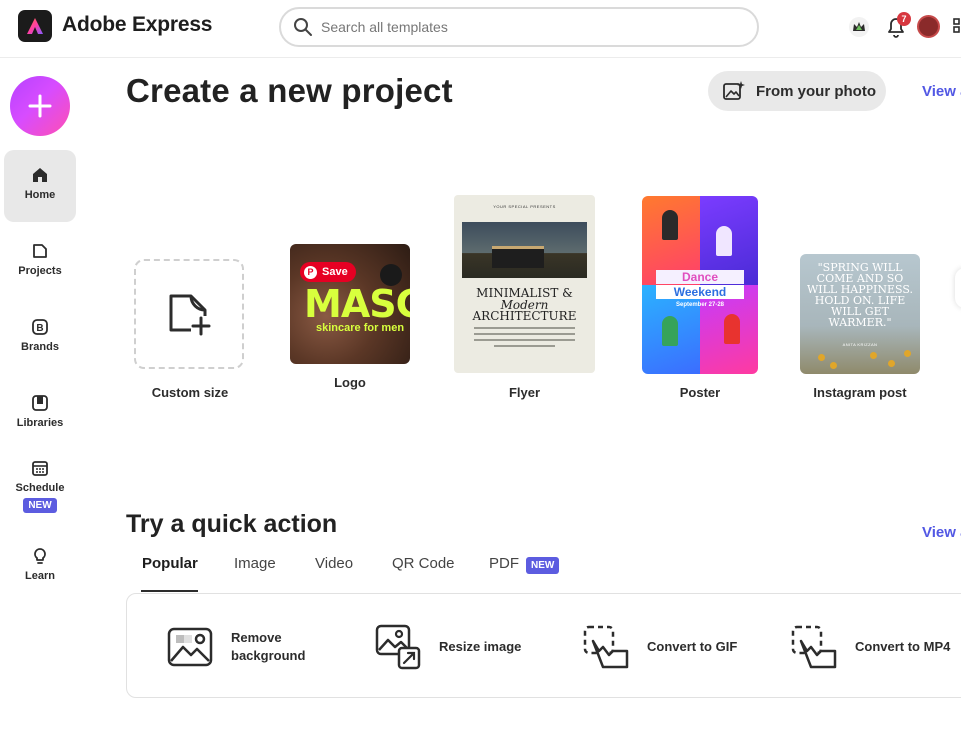  I want to click on carousel-next-button, so click(958, 288).